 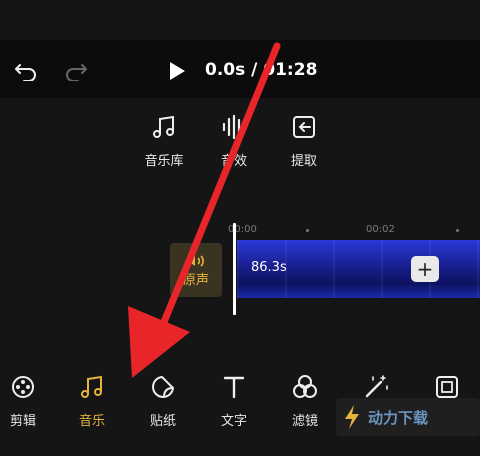 I want to click on music-library-label: 音乐库, so click(x=164, y=161).